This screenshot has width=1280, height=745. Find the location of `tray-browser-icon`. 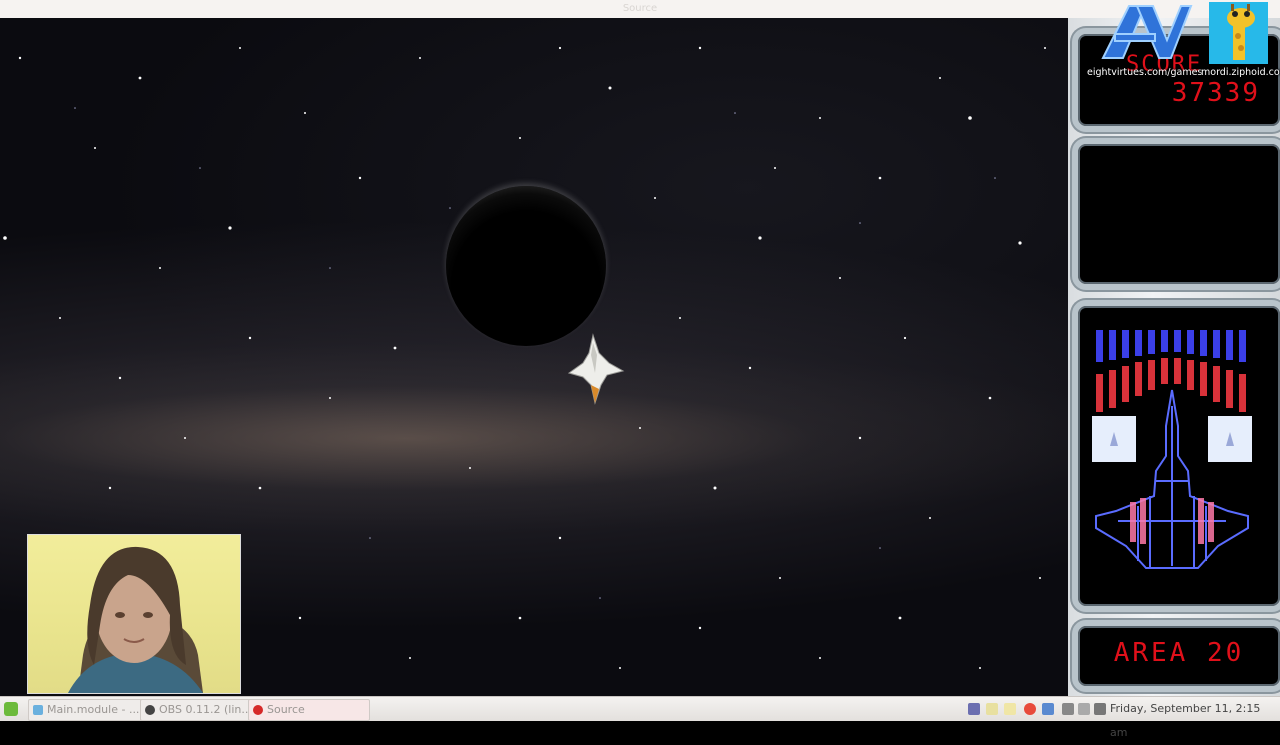

tray-browser-icon is located at coordinates (1030, 709).